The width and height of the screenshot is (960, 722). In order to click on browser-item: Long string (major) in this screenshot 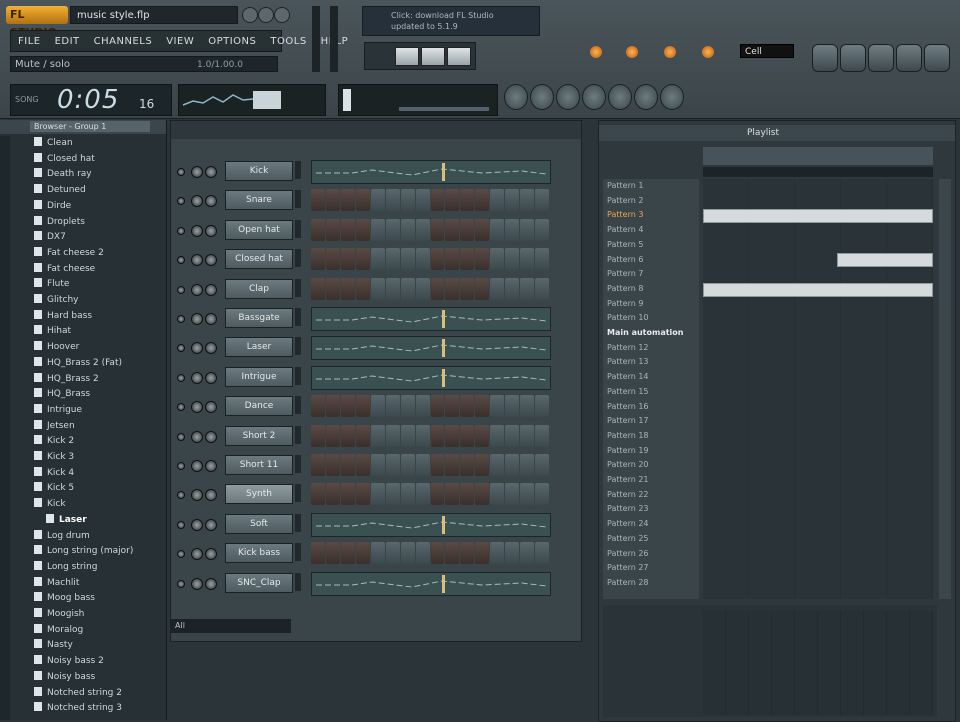, I will do `click(83, 551)`.